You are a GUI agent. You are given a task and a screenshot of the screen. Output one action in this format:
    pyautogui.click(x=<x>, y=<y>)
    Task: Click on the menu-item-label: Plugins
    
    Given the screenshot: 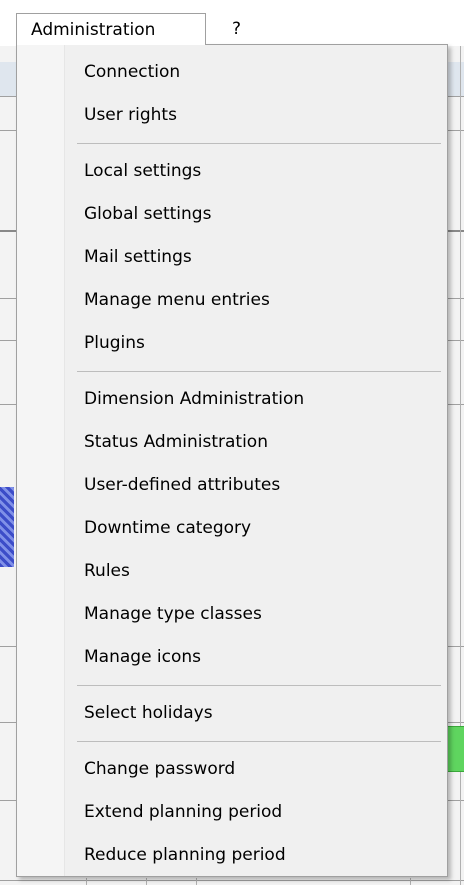 What is the action you would take?
    pyautogui.click(x=114, y=343)
    